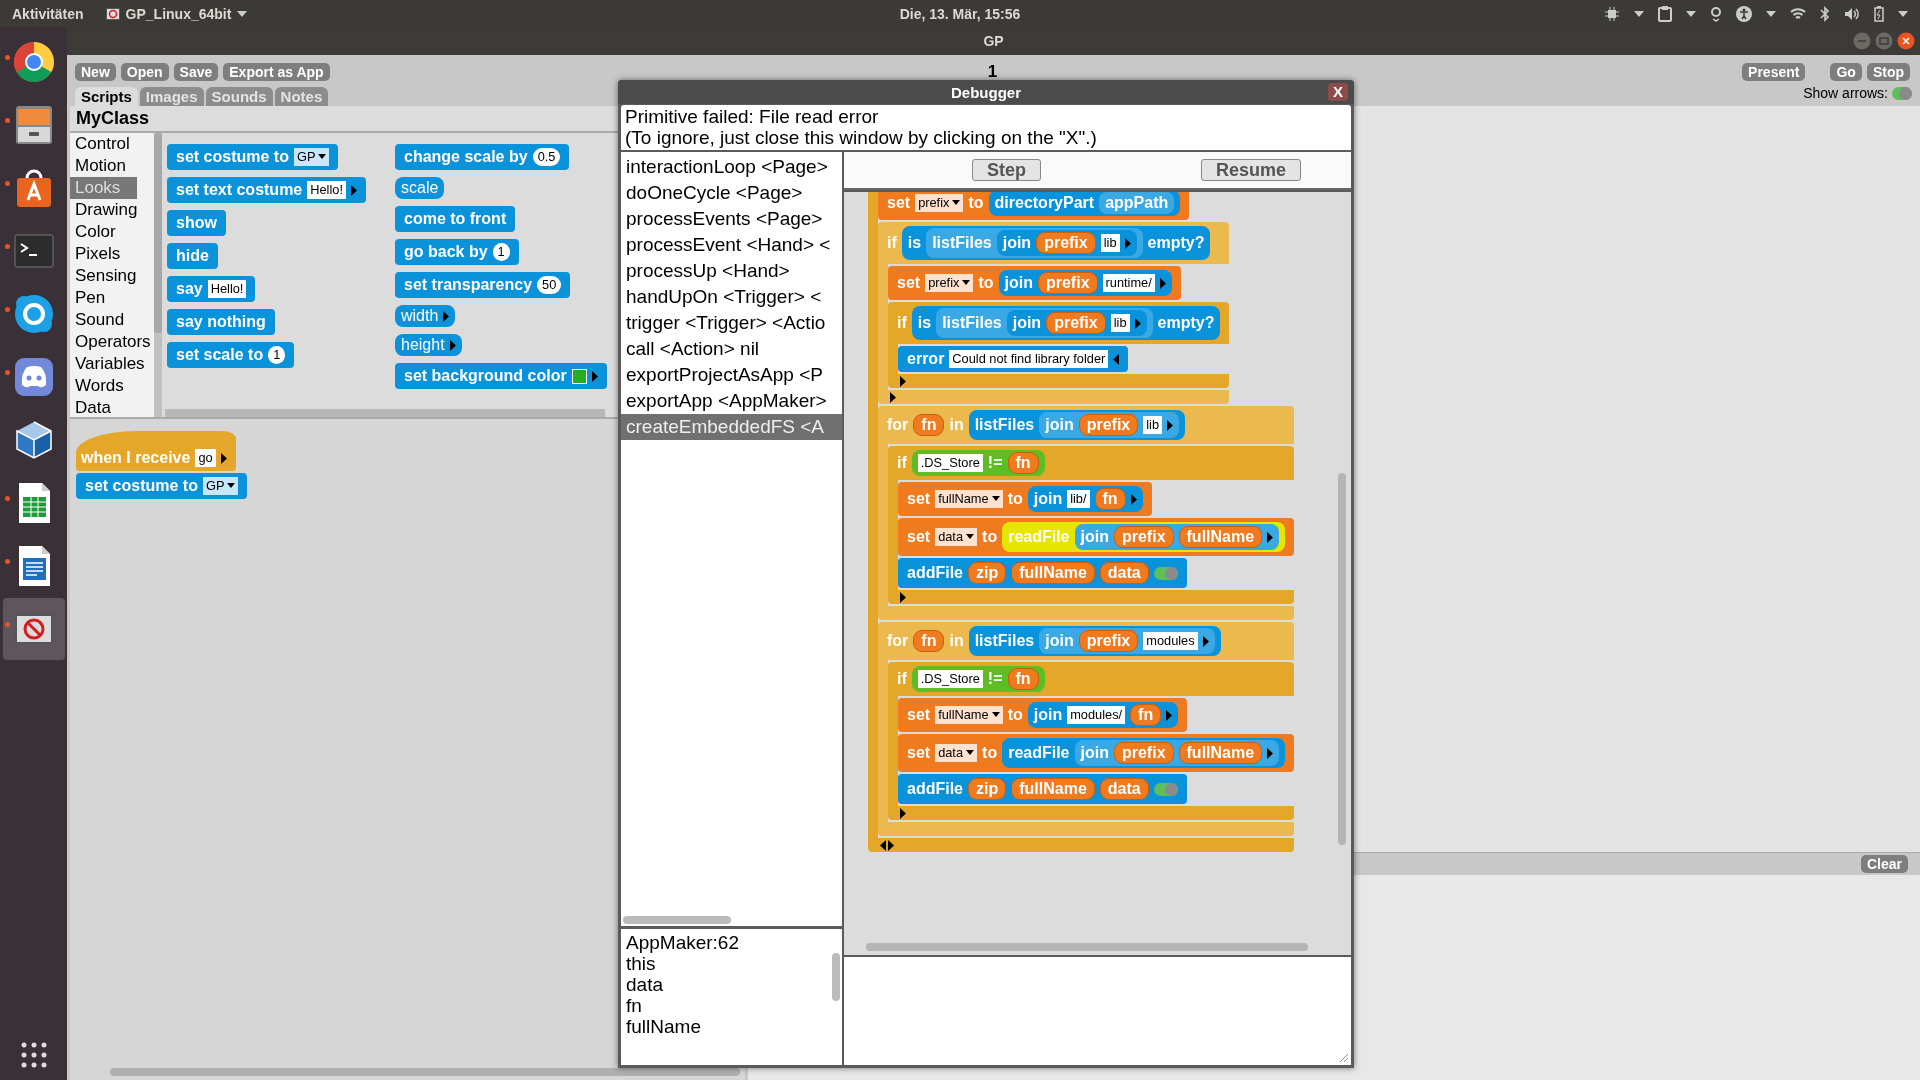 This screenshot has width=1920, height=1080. What do you see at coordinates (1338, 92) in the screenshot?
I see `close-button: X` at bounding box center [1338, 92].